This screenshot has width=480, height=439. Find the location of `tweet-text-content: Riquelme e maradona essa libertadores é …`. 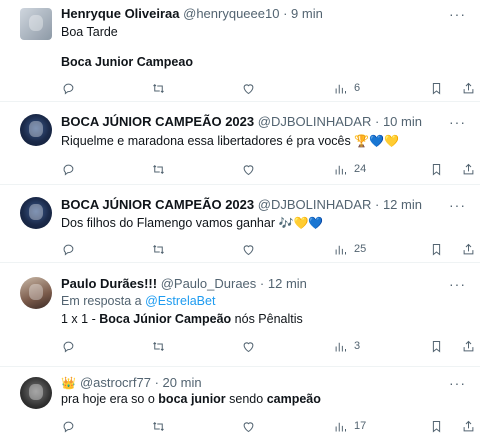

tweet-text-content: Riquelme e maradona essa libertadores é … is located at coordinates (206, 141).